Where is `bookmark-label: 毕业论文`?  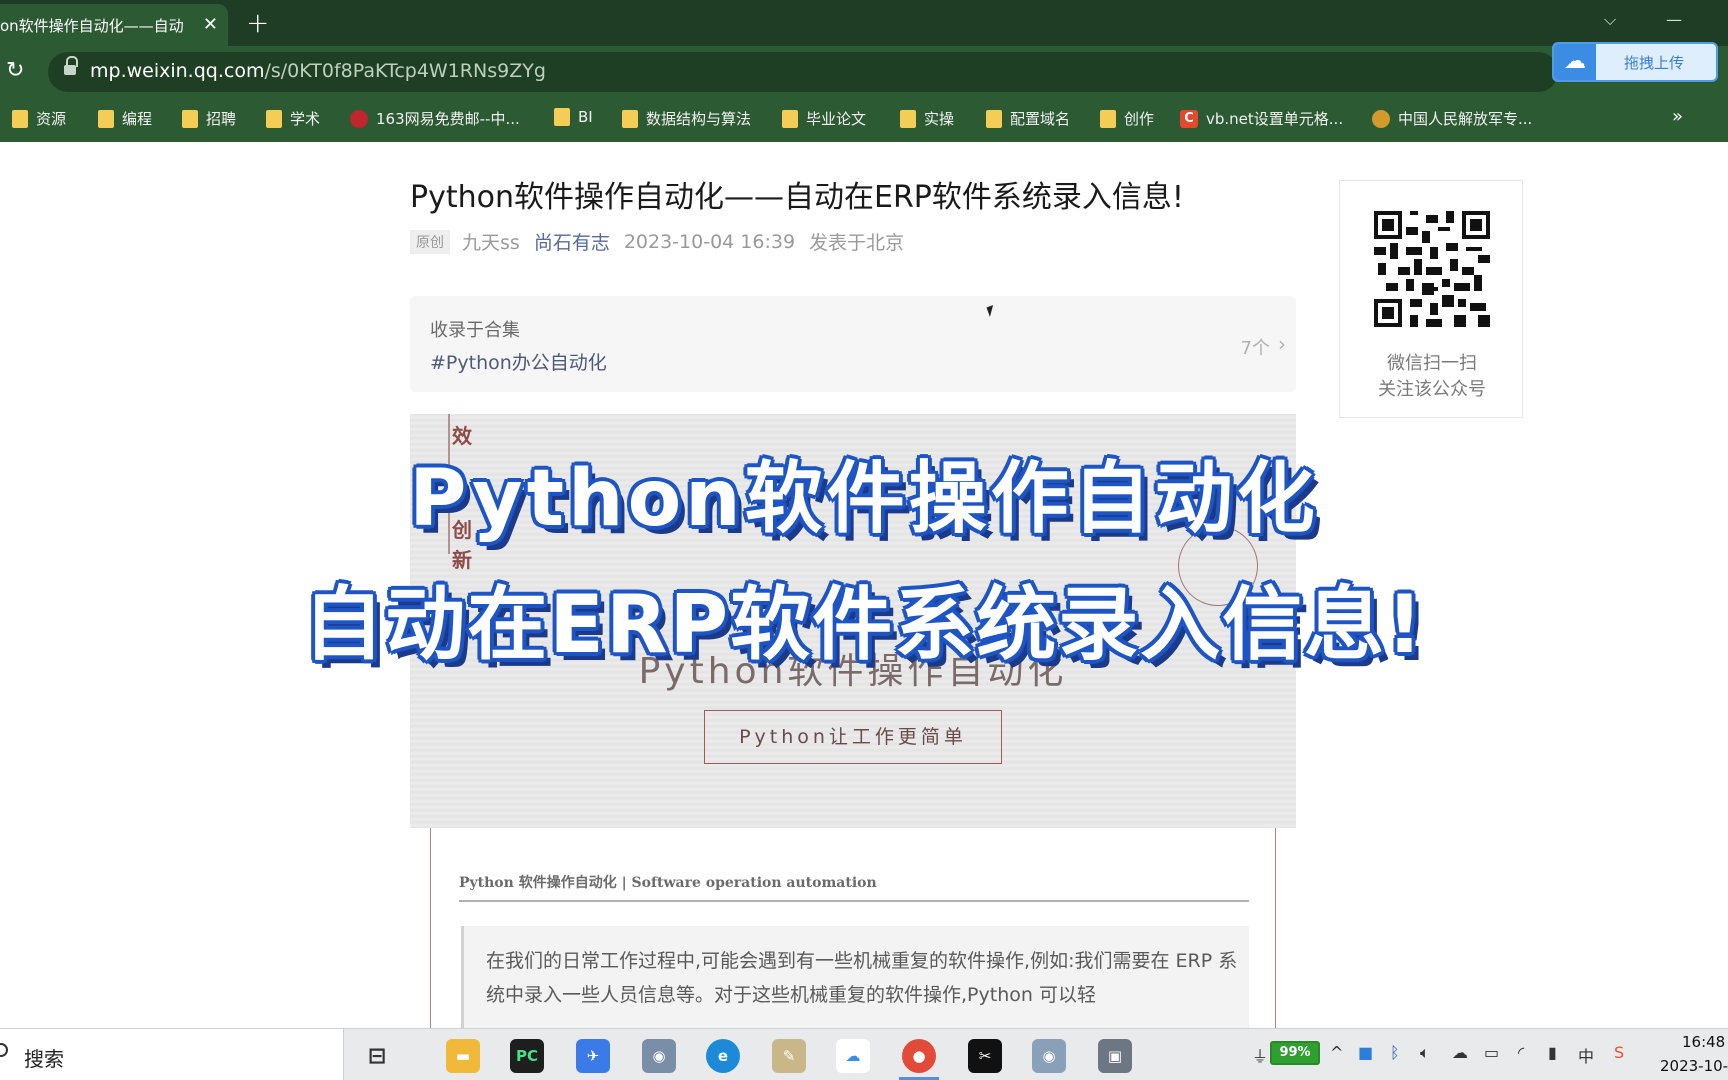 bookmark-label: 毕业论文 is located at coordinates (836, 119).